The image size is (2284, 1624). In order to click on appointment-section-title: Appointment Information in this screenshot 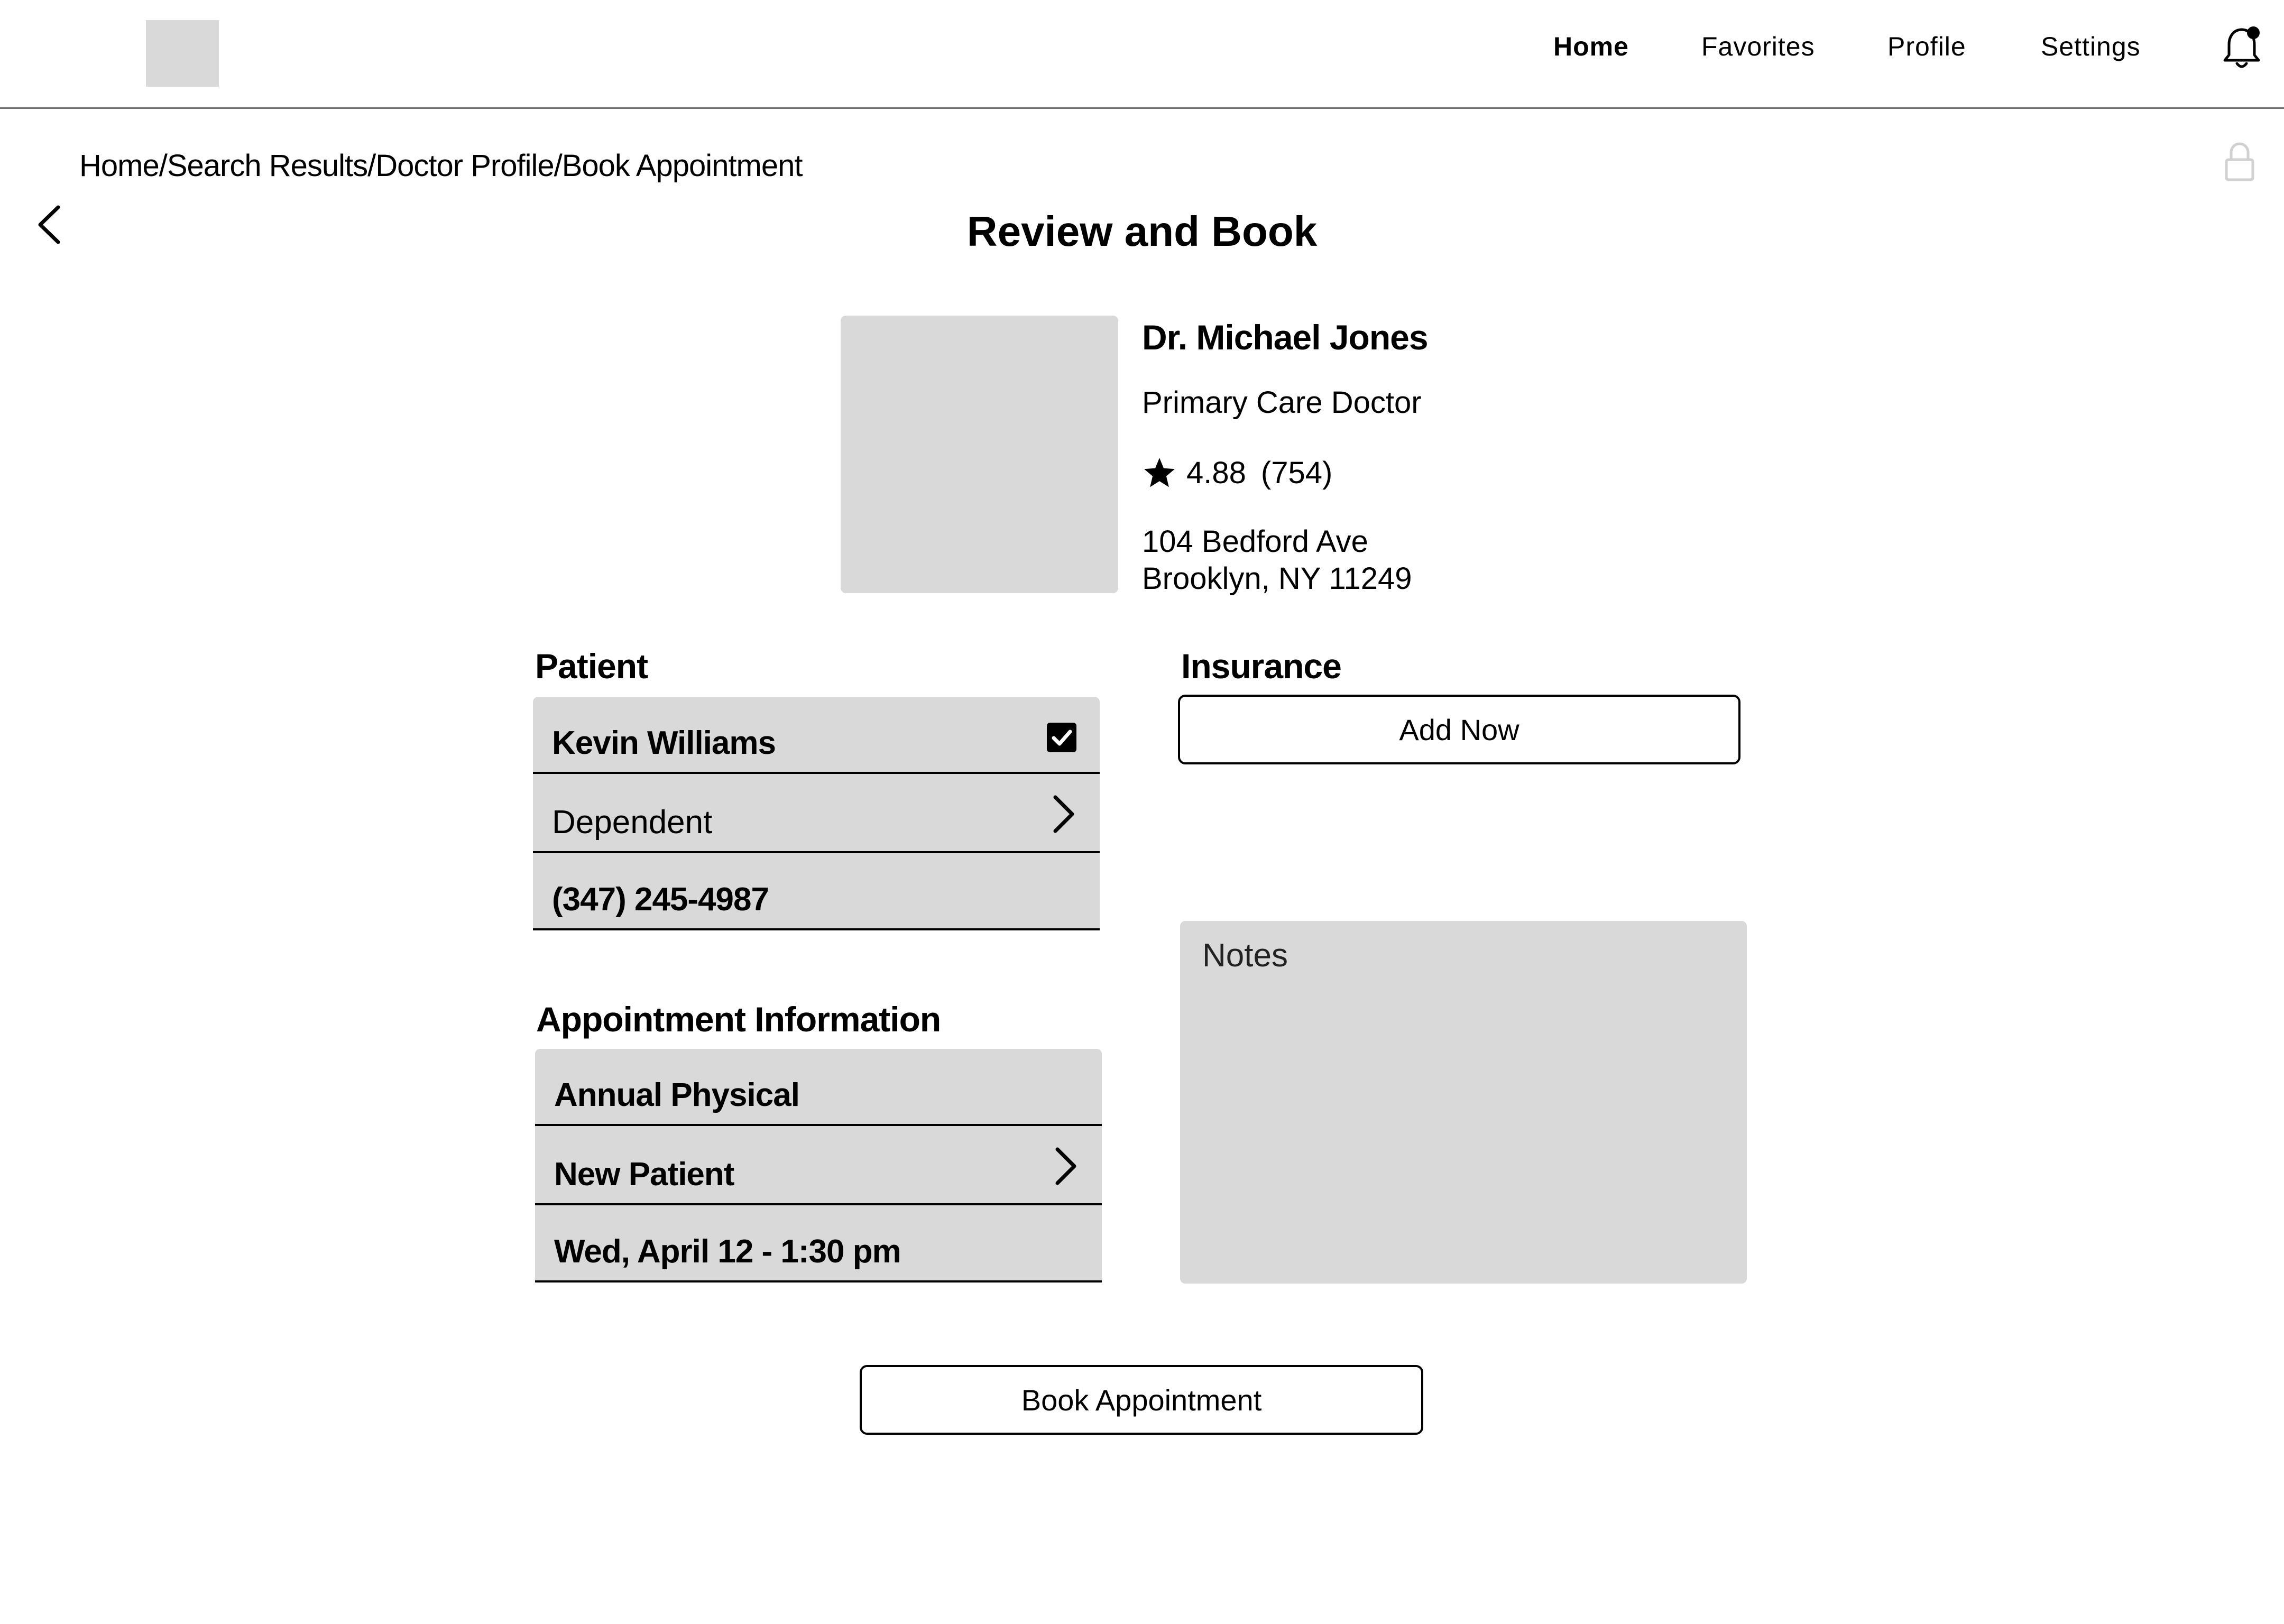, I will do `click(738, 1019)`.